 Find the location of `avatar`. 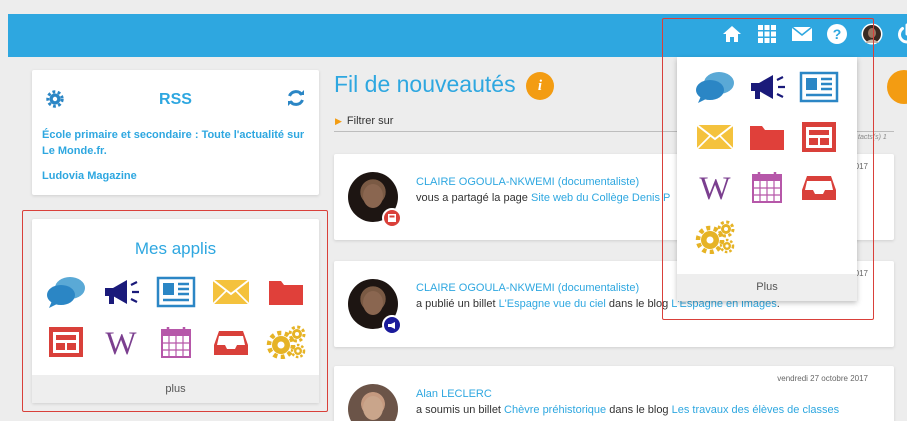

avatar is located at coordinates (373, 402).